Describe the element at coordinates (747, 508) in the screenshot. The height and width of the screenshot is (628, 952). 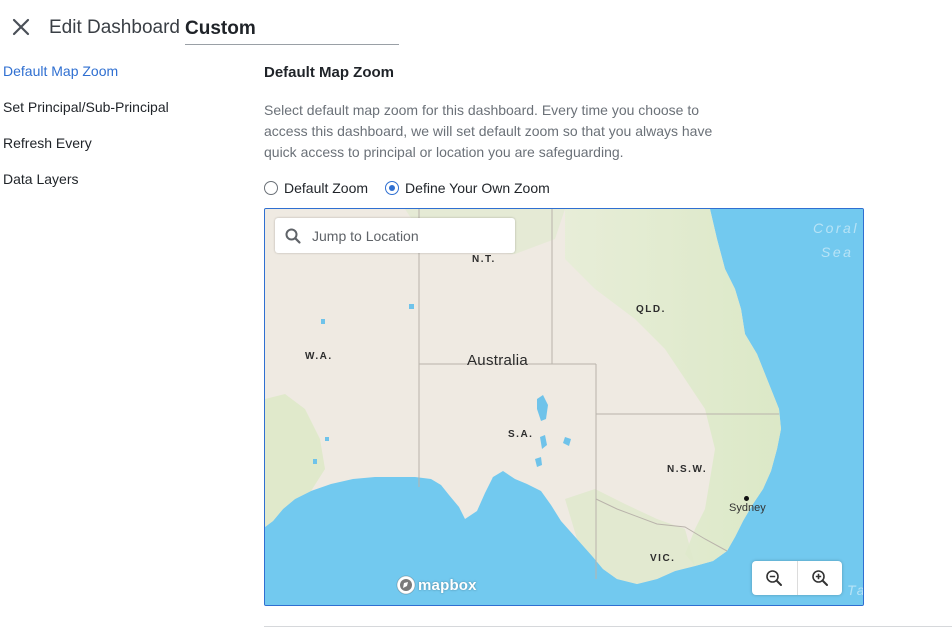
I see `city-label-sydney: Sydney` at that location.